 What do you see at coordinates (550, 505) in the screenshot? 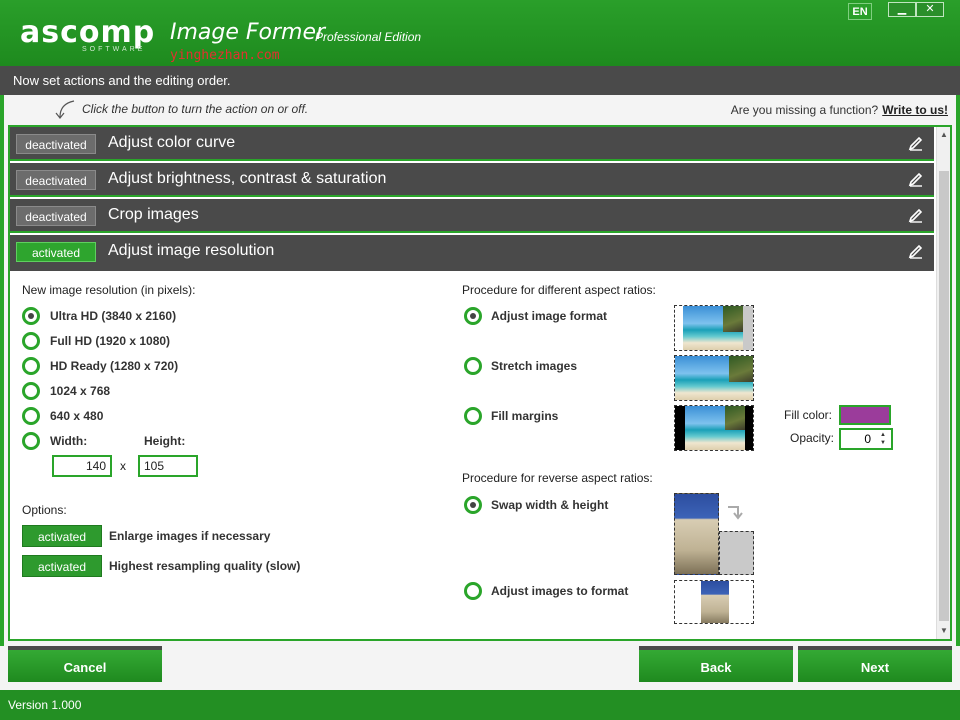
I see `radio-label: Swap width & height` at bounding box center [550, 505].